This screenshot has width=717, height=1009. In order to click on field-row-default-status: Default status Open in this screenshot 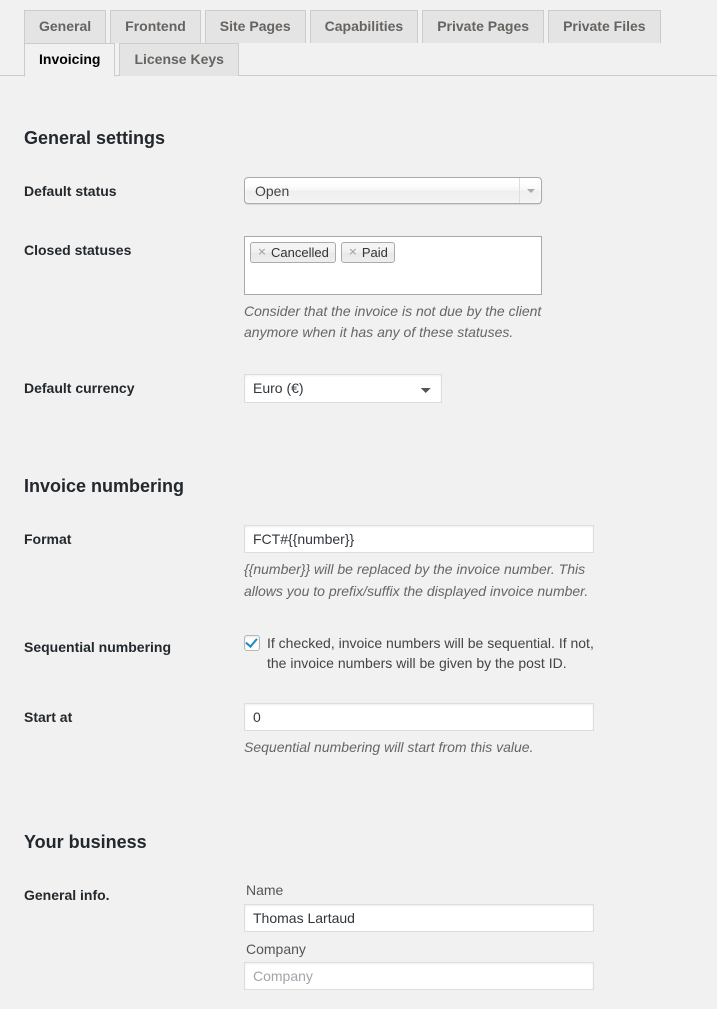, I will do `click(358, 191)`.